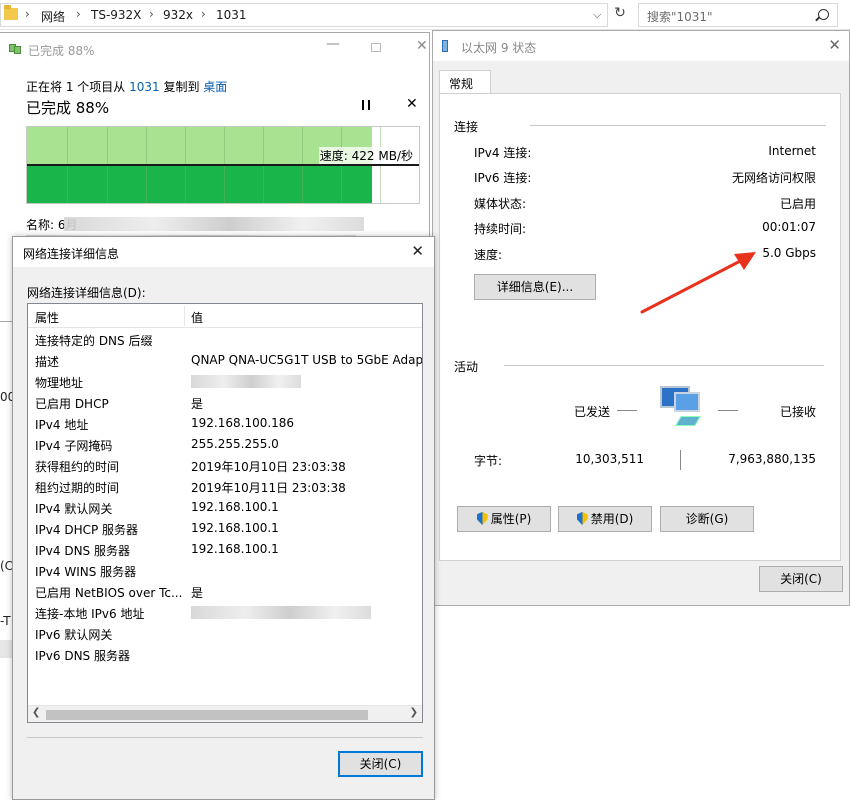 The image size is (850, 800). Describe the element at coordinates (82, 551) in the screenshot. I see `property-cell: IPv4 DNS 服务器` at that location.